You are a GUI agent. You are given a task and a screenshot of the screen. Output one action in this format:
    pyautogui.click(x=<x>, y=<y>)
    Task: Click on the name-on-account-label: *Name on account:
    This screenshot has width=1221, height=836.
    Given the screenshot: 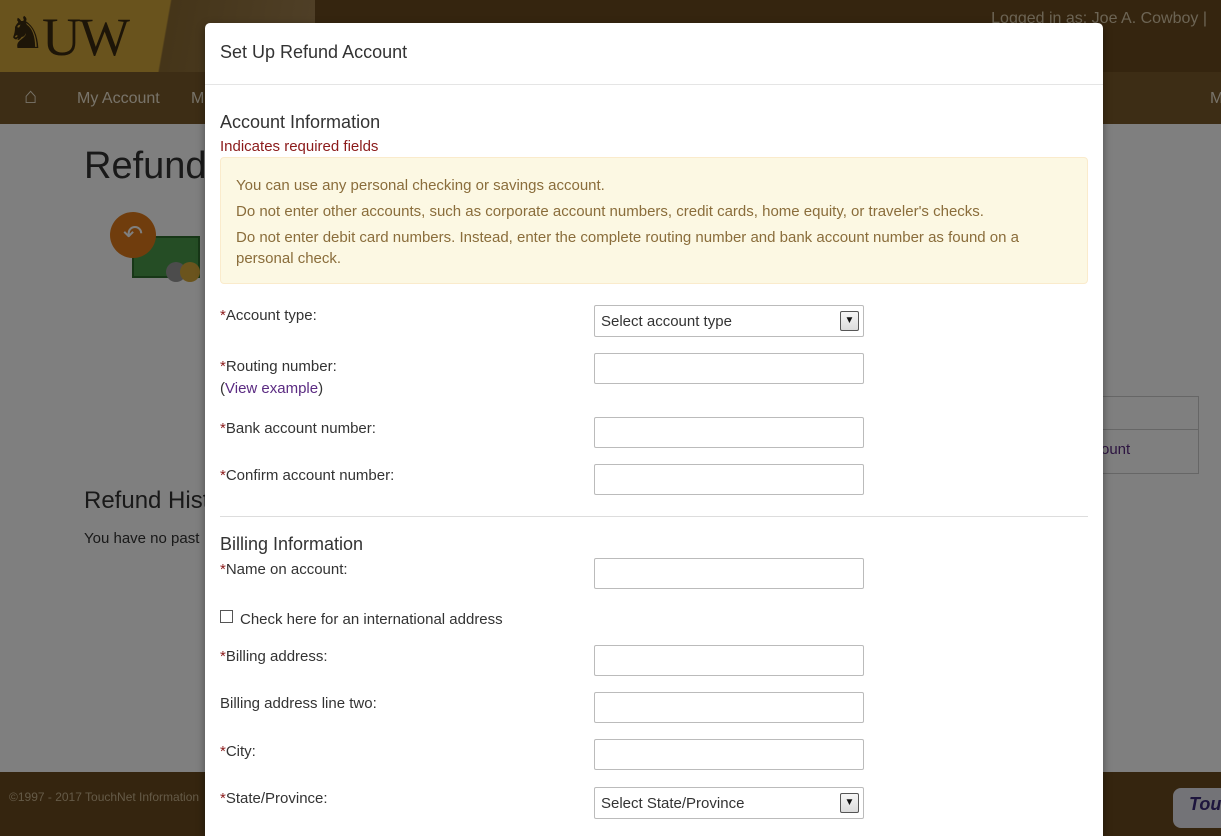 What is the action you would take?
    pyautogui.click(x=284, y=569)
    